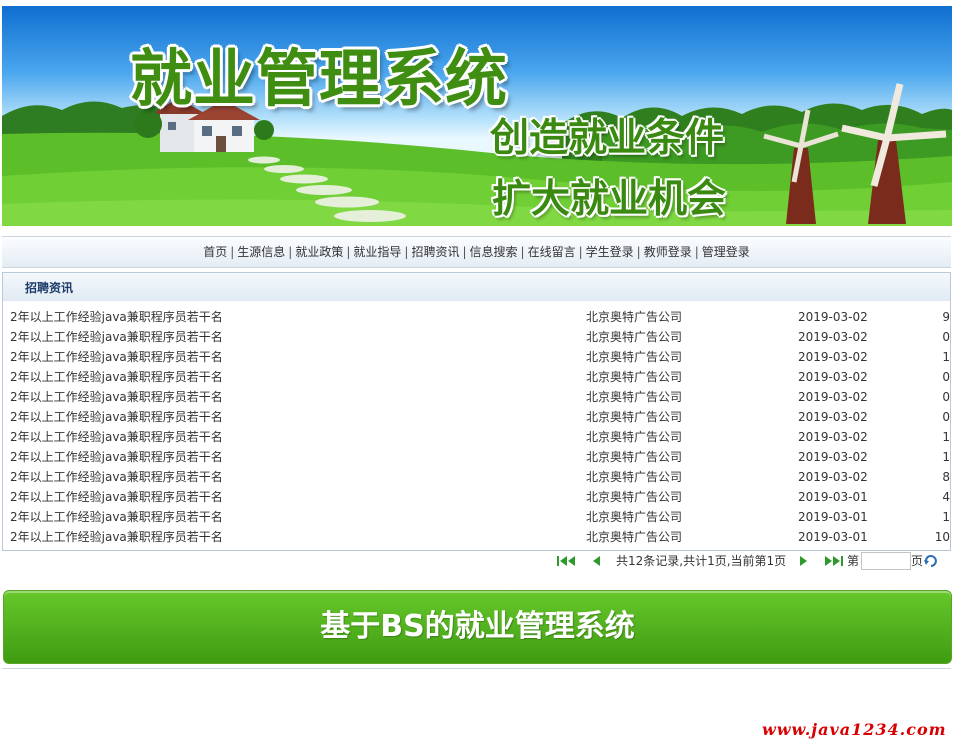 The width and height of the screenshot is (957, 753). I want to click on prev-page-icon, so click(599, 561).